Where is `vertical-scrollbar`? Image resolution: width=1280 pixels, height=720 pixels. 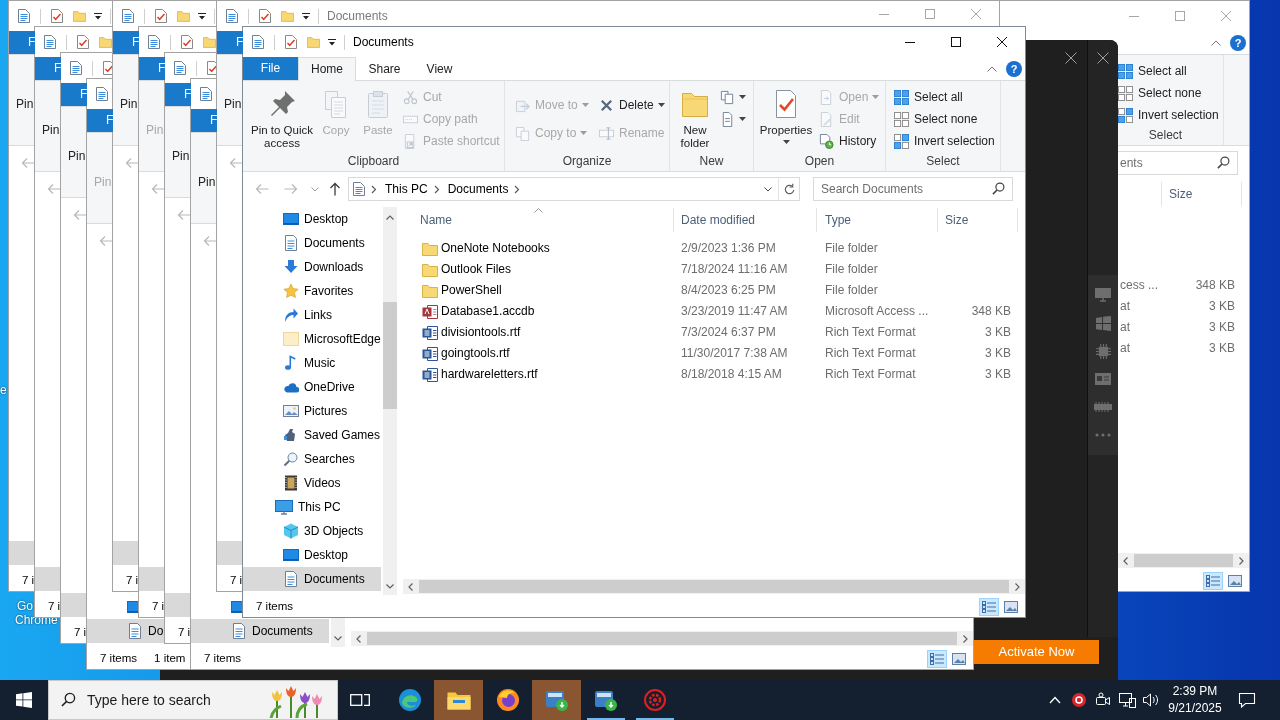
vertical-scrollbar is located at coordinates (390, 401).